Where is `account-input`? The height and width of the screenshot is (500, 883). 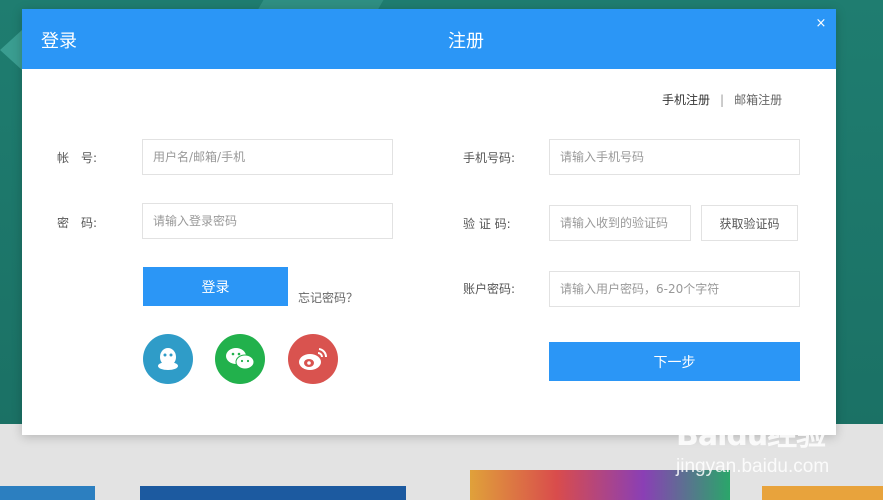 account-input is located at coordinates (267, 157).